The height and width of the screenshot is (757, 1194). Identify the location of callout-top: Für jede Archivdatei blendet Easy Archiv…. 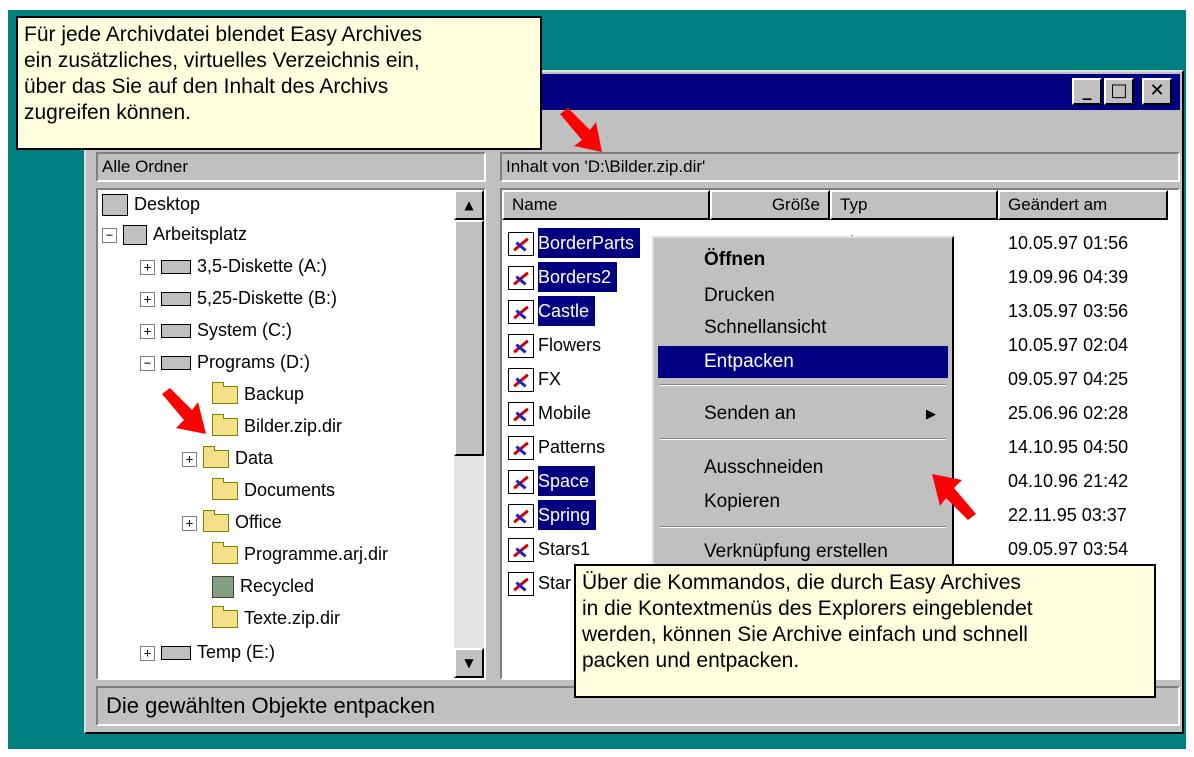
(279, 83).